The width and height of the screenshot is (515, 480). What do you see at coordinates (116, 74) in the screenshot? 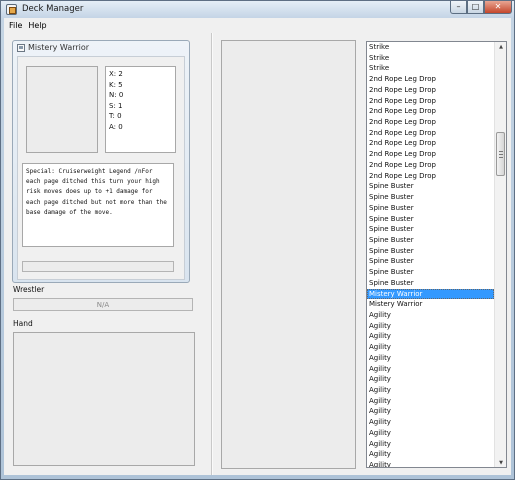
I see `stat-line: X: 2` at bounding box center [116, 74].